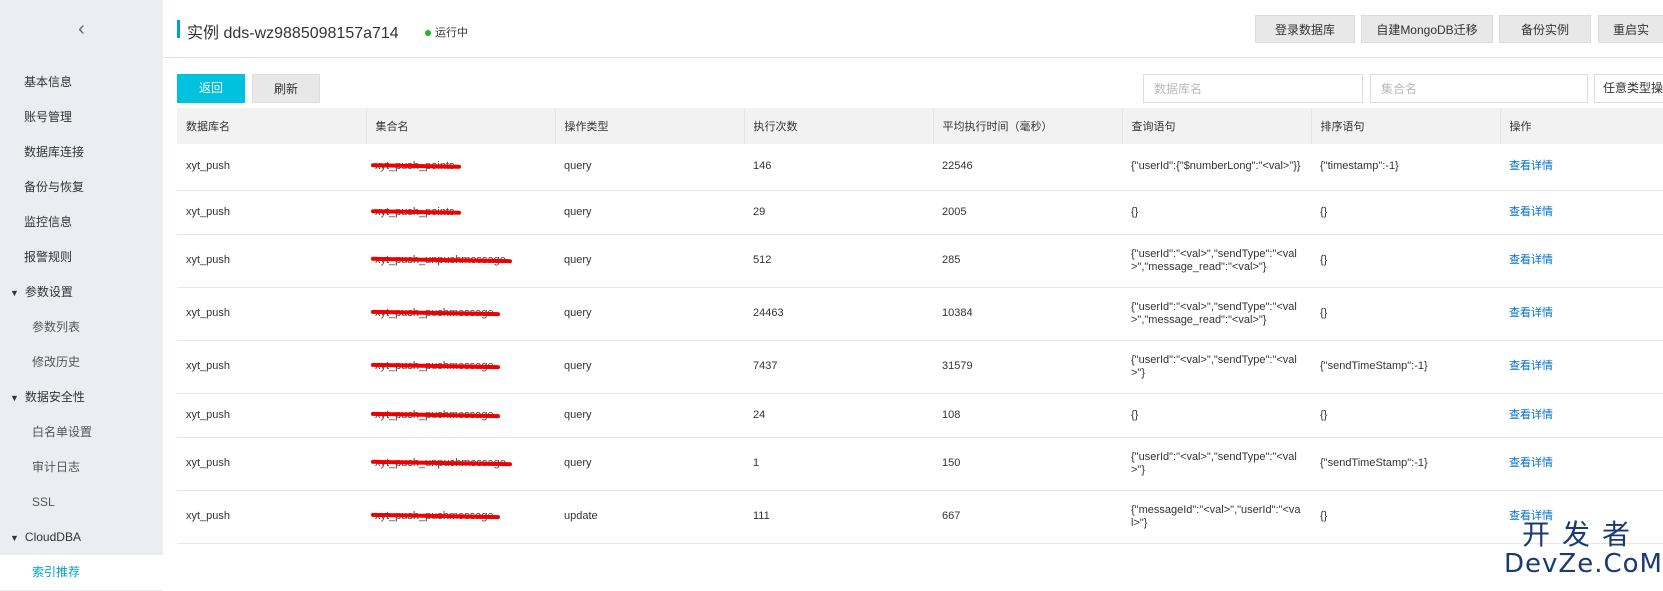 The width and height of the screenshot is (1663, 591). Describe the element at coordinates (1545, 29) in the screenshot. I see `backup-instance-button: 备份实例` at that location.